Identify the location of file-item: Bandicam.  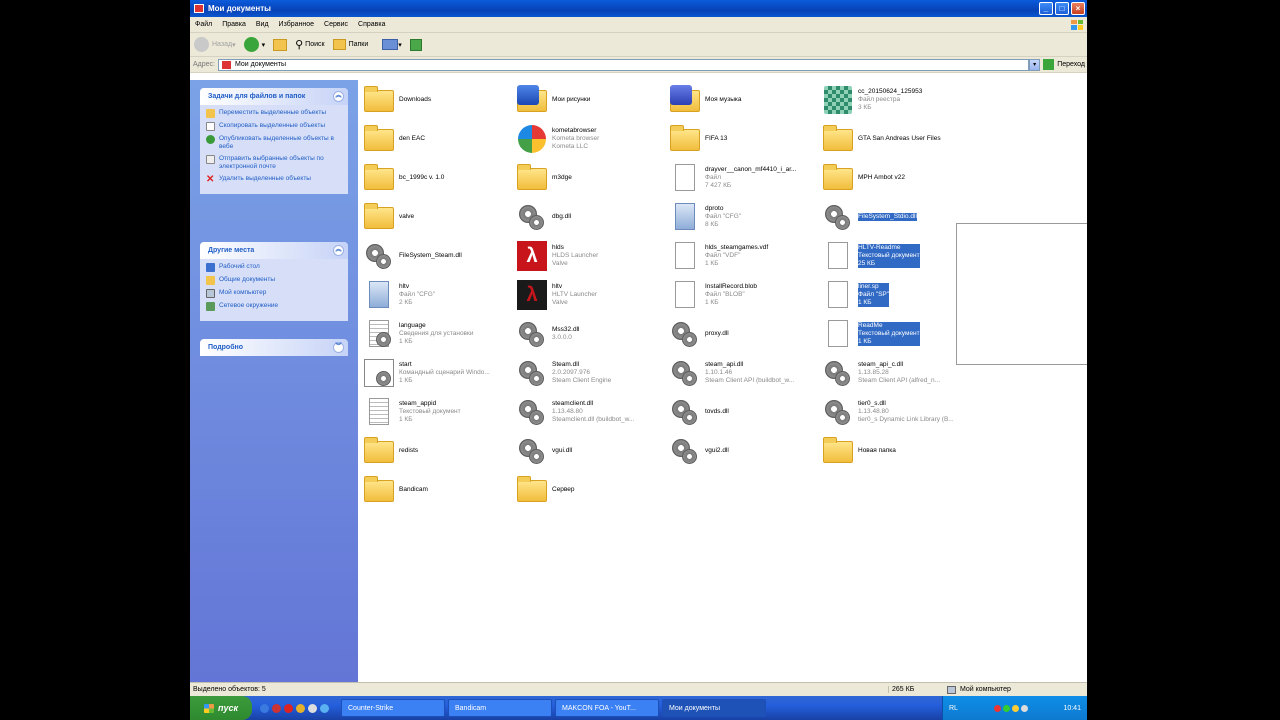
(437, 490).